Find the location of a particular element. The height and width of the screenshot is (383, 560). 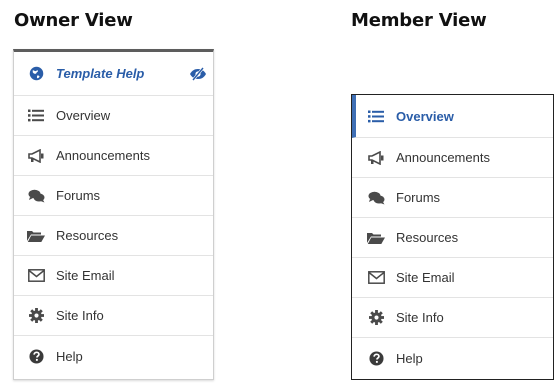

eye-slash-icon is located at coordinates (198, 73).